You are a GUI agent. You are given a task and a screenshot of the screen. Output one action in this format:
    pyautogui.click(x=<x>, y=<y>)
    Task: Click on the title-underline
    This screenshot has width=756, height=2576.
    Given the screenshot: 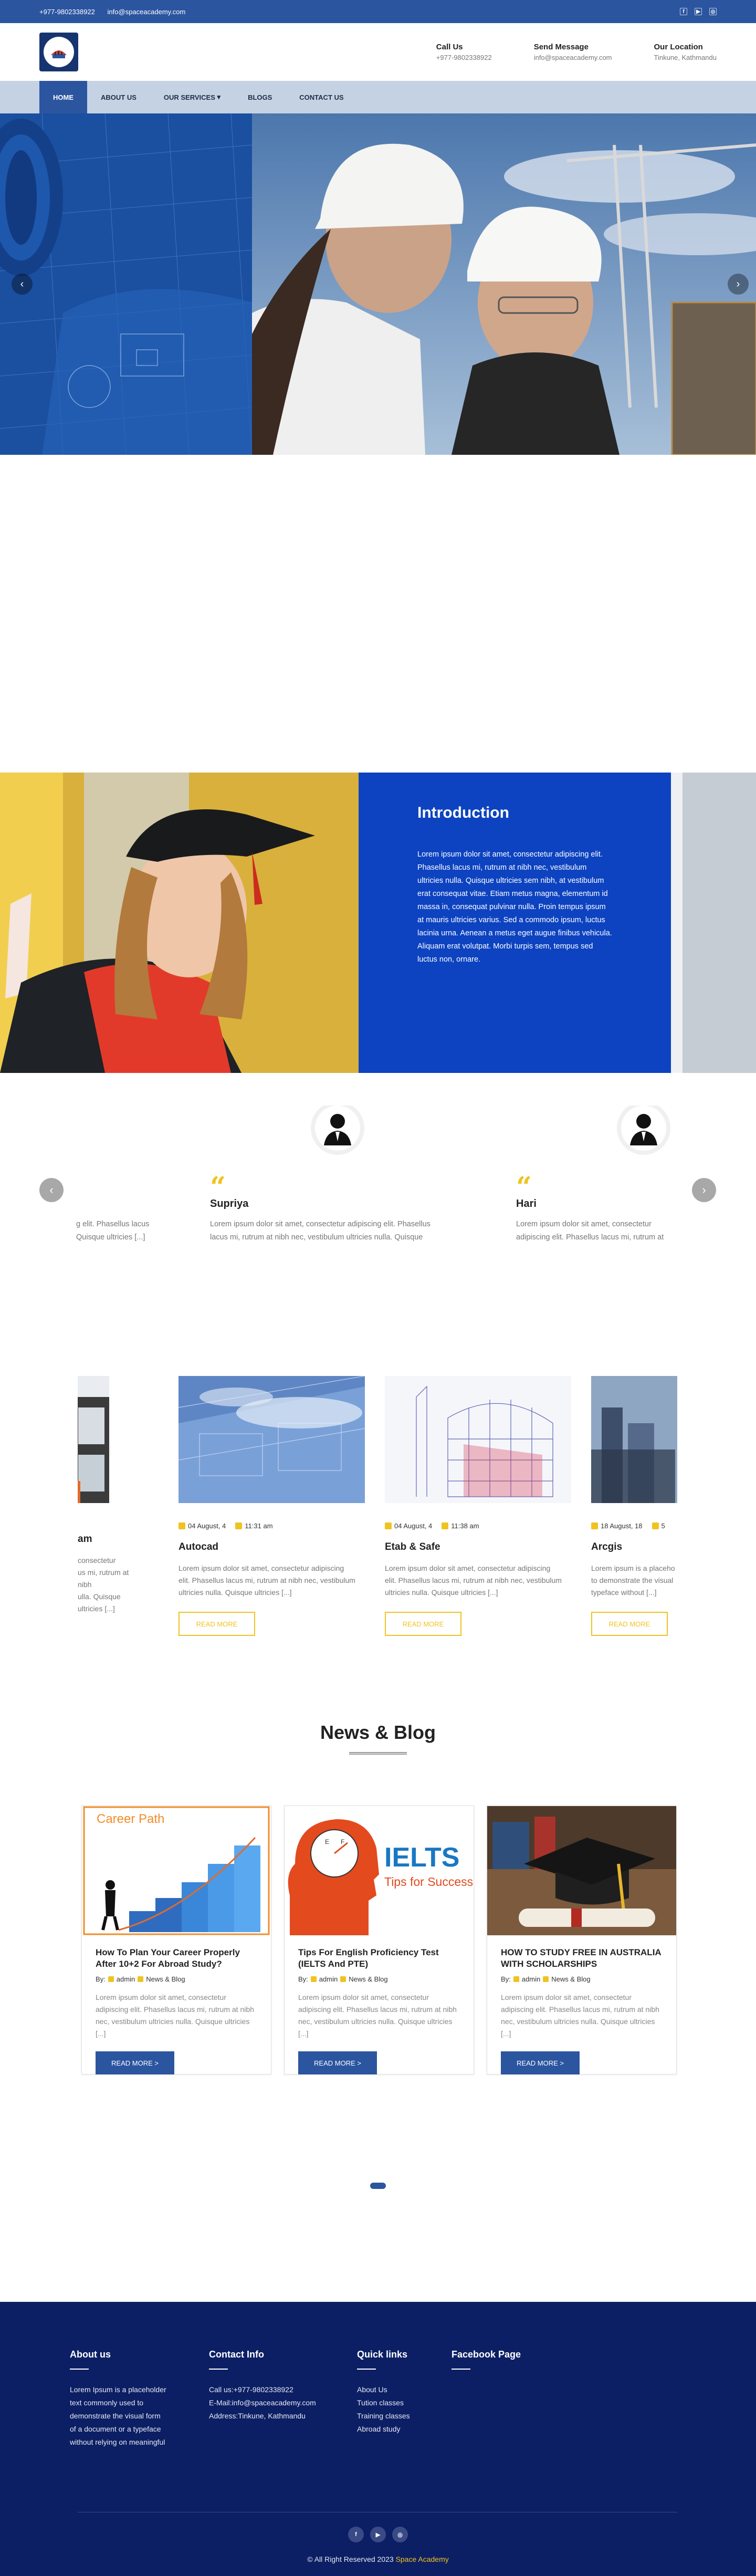 What is the action you would take?
    pyautogui.click(x=378, y=1753)
    